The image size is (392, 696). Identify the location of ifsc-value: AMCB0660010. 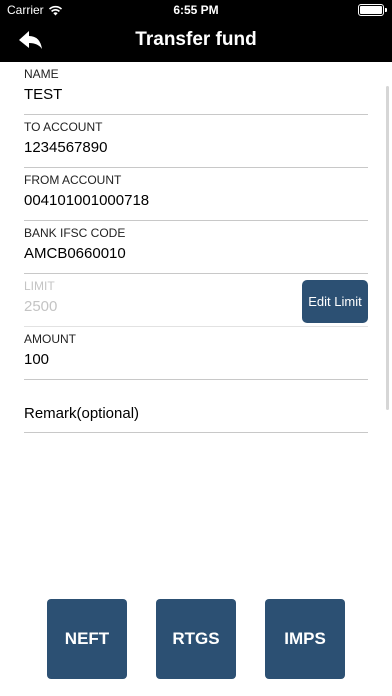
(75, 253).